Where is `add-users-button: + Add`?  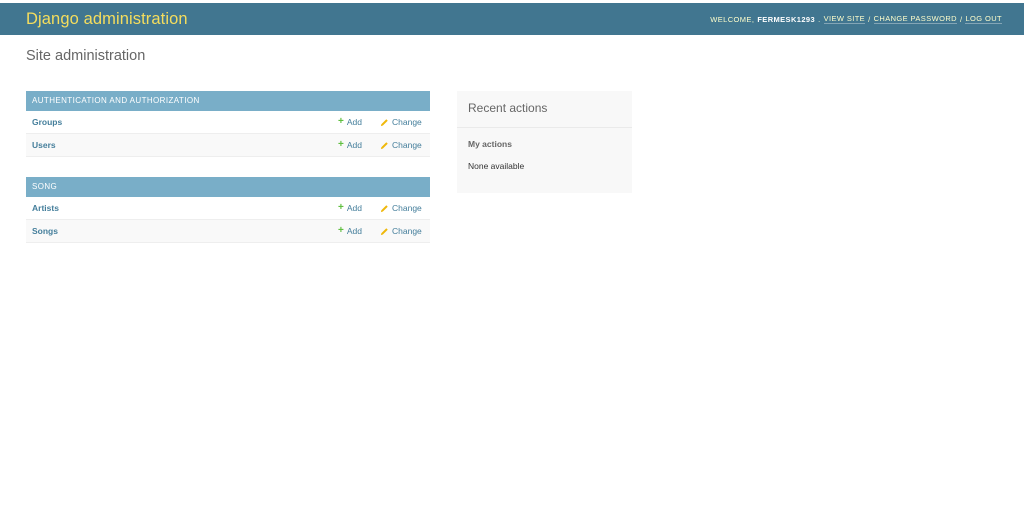
add-users-button: + Add is located at coordinates (359, 145).